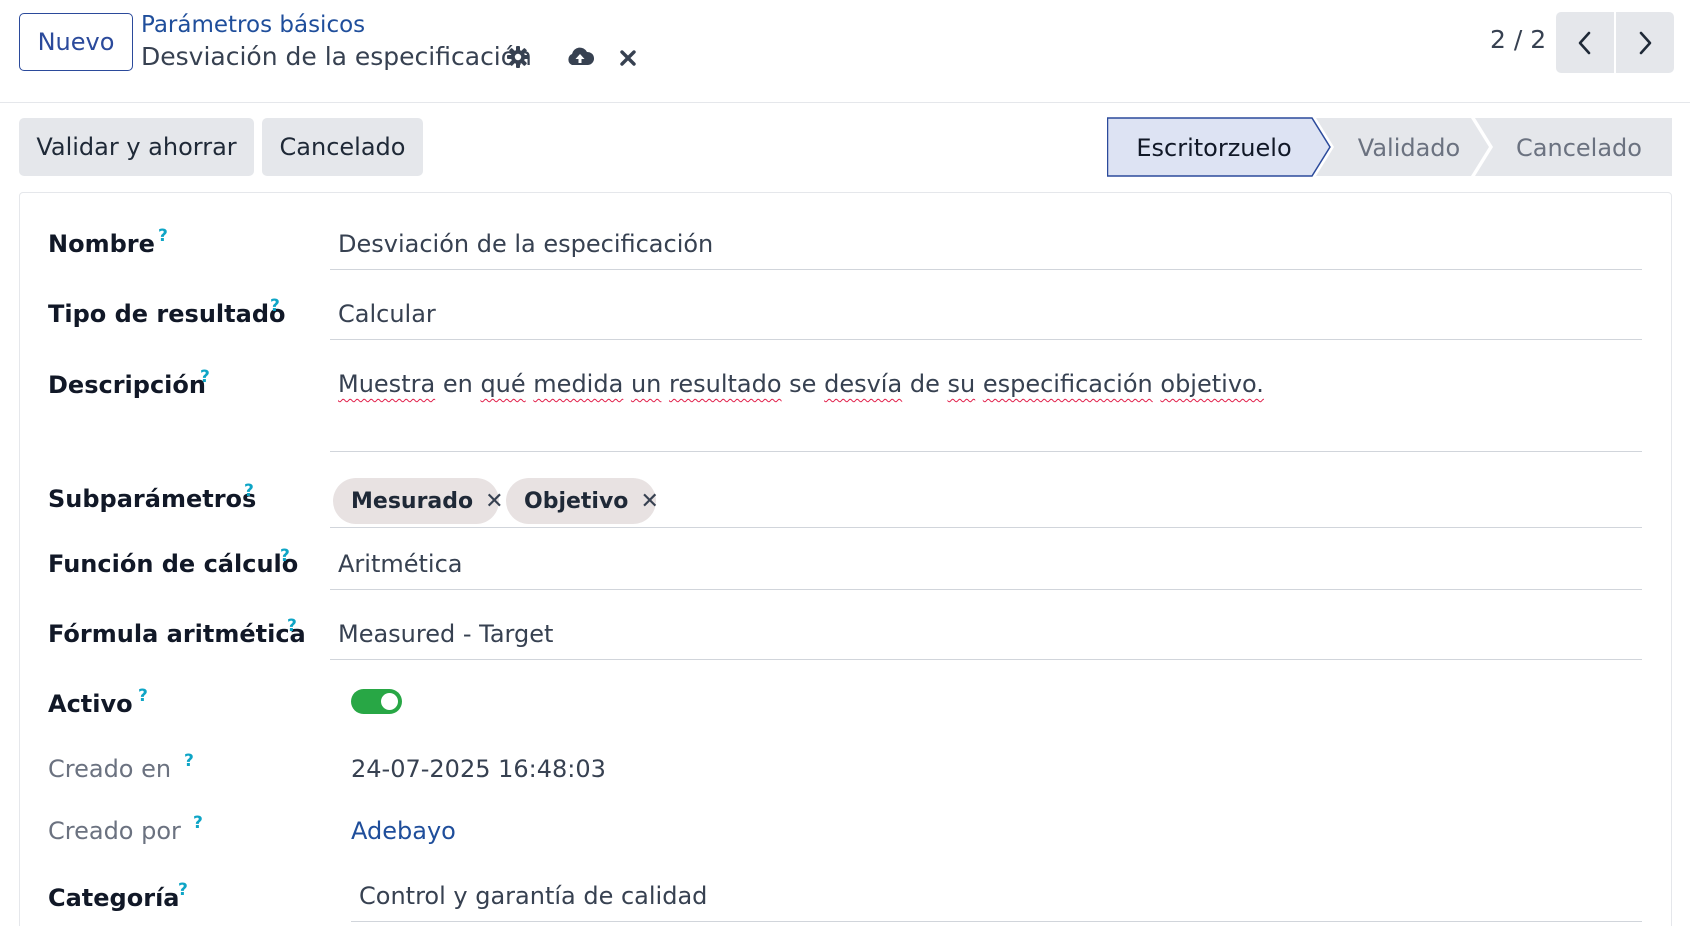 This screenshot has height=926, width=1690. What do you see at coordinates (412, 501) in the screenshot?
I see `tag-measured-label: Mesurado` at bounding box center [412, 501].